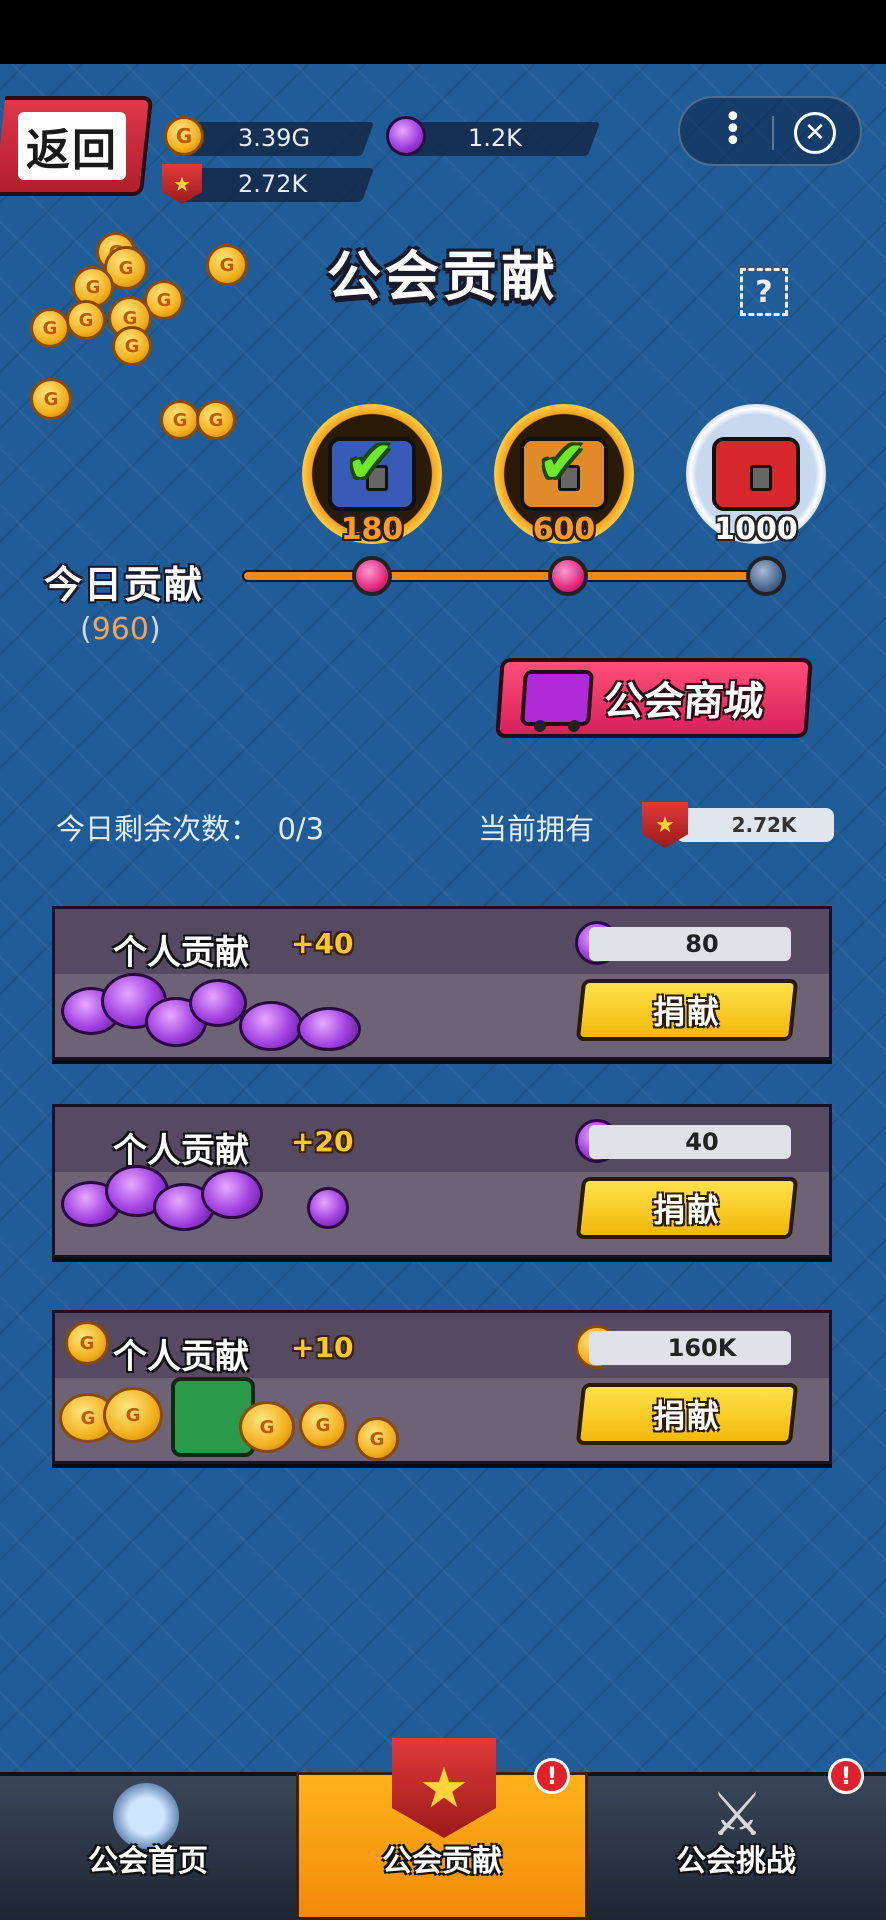  Describe the element at coordinates (406, 136) in the screenshot. I see `gem-icon` at that location.